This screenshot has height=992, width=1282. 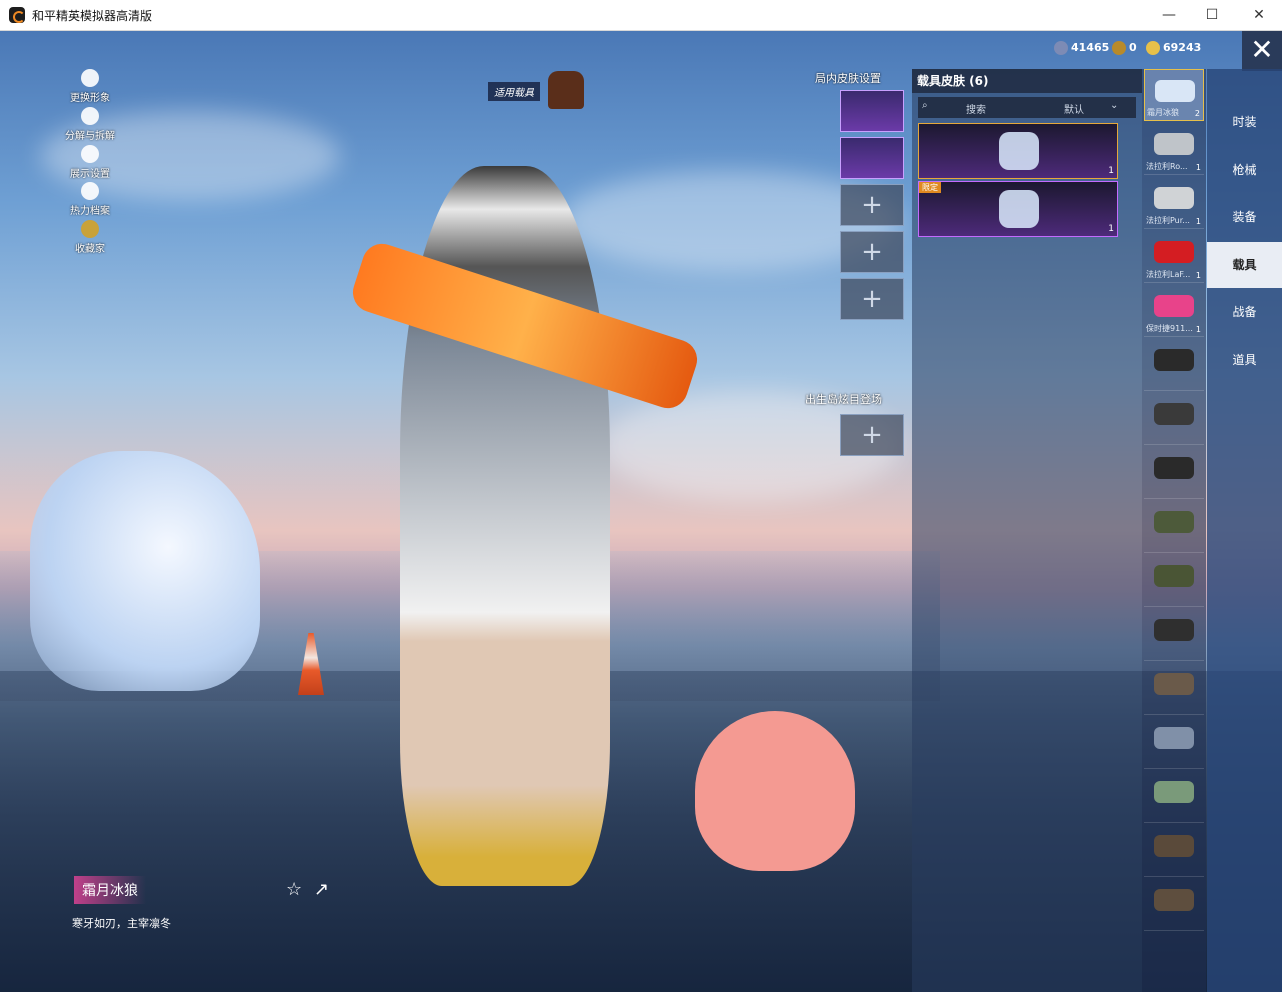 I want to click on ingame-skin-slot-4: +, so click(x=872, y=252).